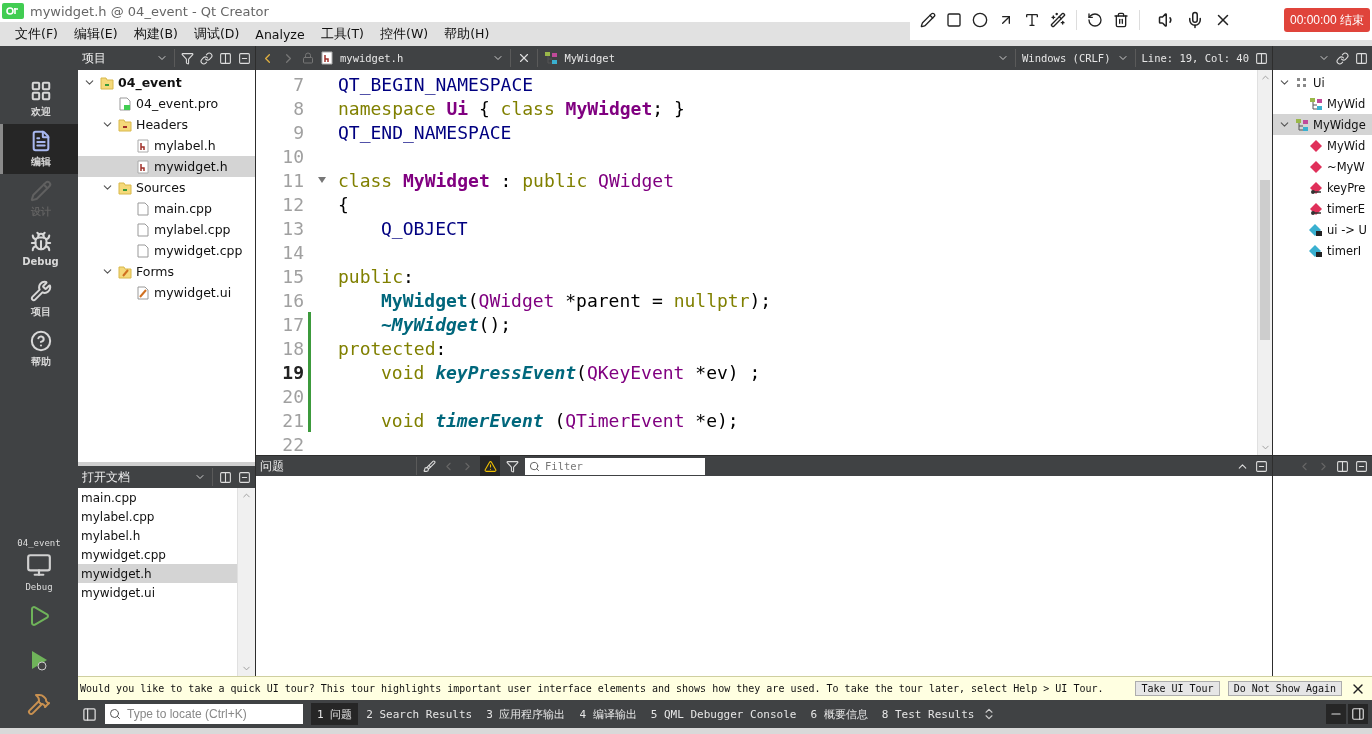  What do you see at coordinates (166, 292) in the screenshot?
I see `tree-item: mywidget.ui` at bounding box center [166, 292].